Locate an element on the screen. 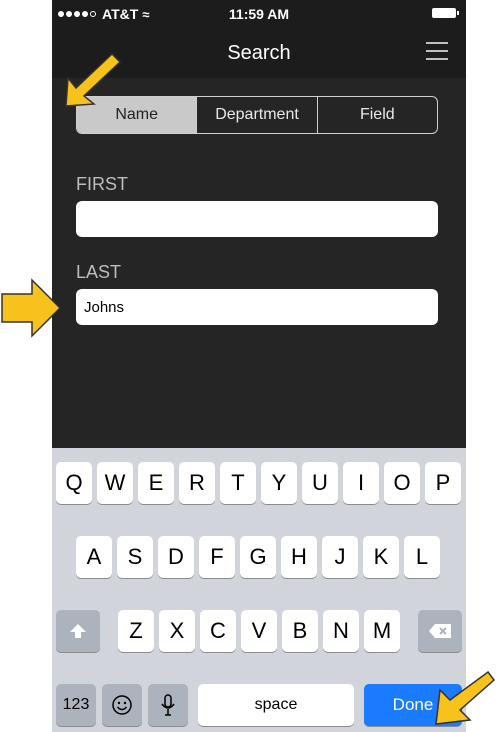 The height and width of the screenshot is (732, 498). key-s: S is located at coordinates (135, 557).